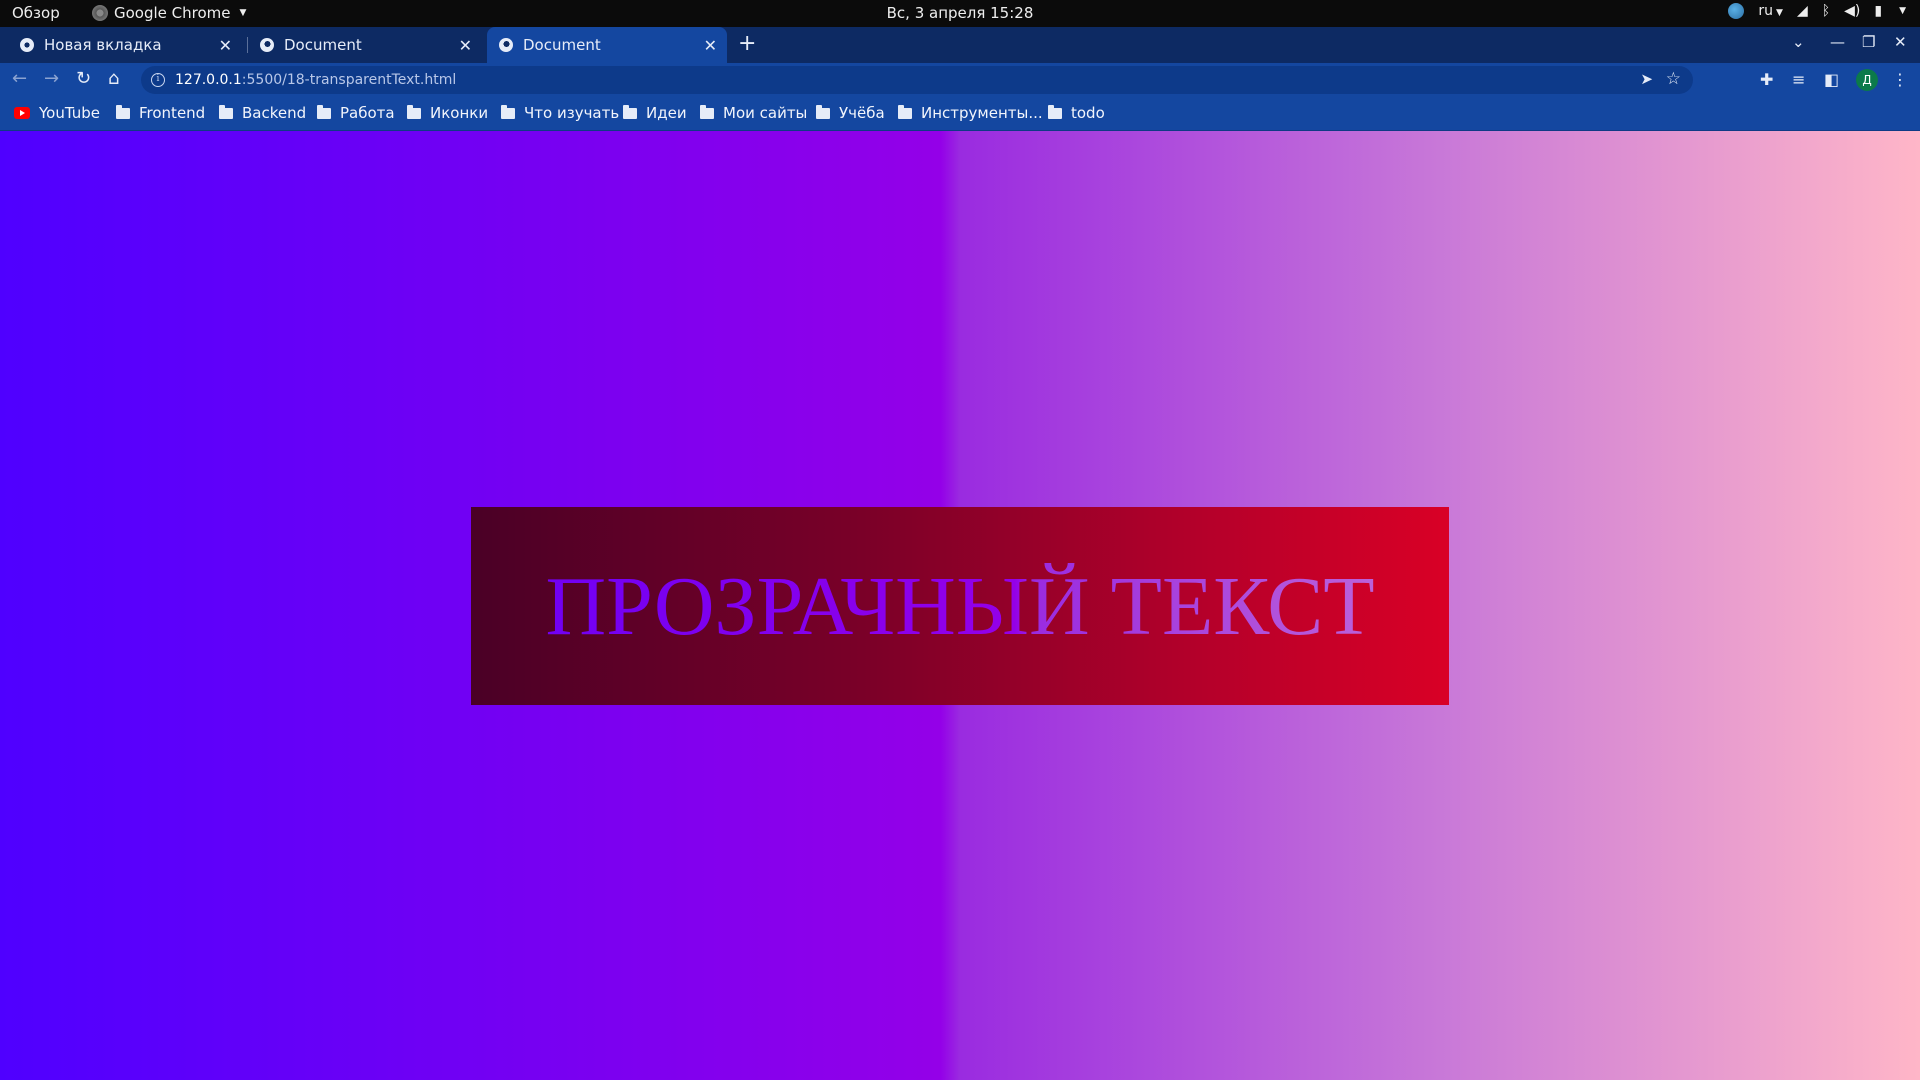 The width and height of the screenshot is (1920, 1080). I want to click on profile-avatar: Д, so click(1867, 80).